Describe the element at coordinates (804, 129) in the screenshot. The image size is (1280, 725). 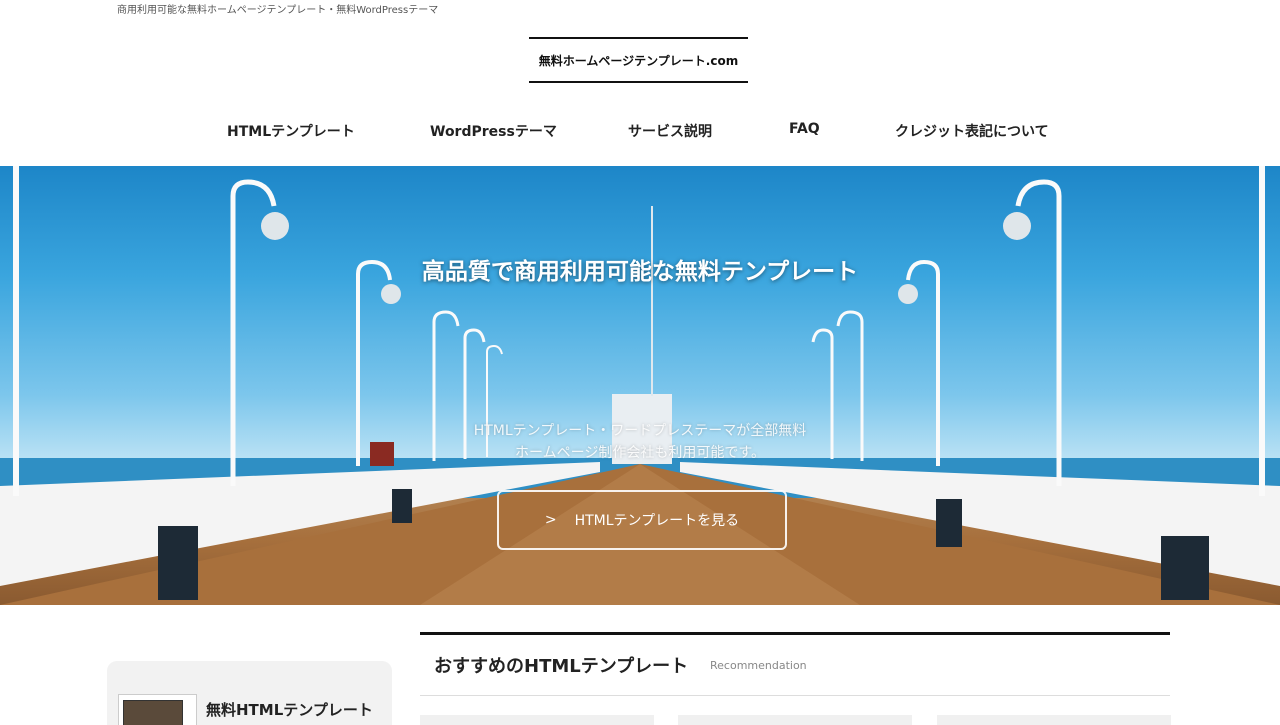
I see `nav-item-faq: FAQ` at that location.